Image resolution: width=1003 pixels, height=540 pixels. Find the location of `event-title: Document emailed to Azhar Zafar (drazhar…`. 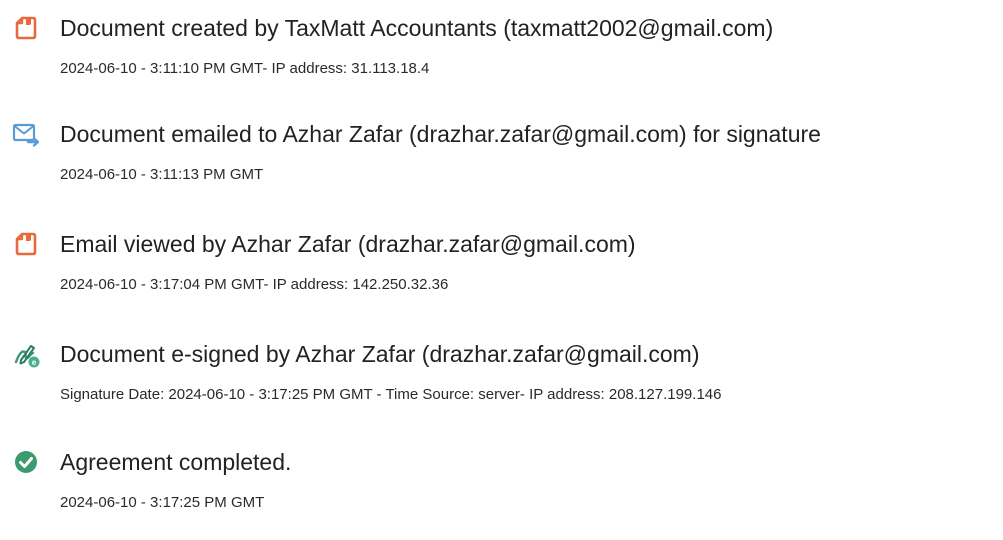

event-title: Document emailed to Azhar Zafar (drazhar… is located at coordinates (440, 134).